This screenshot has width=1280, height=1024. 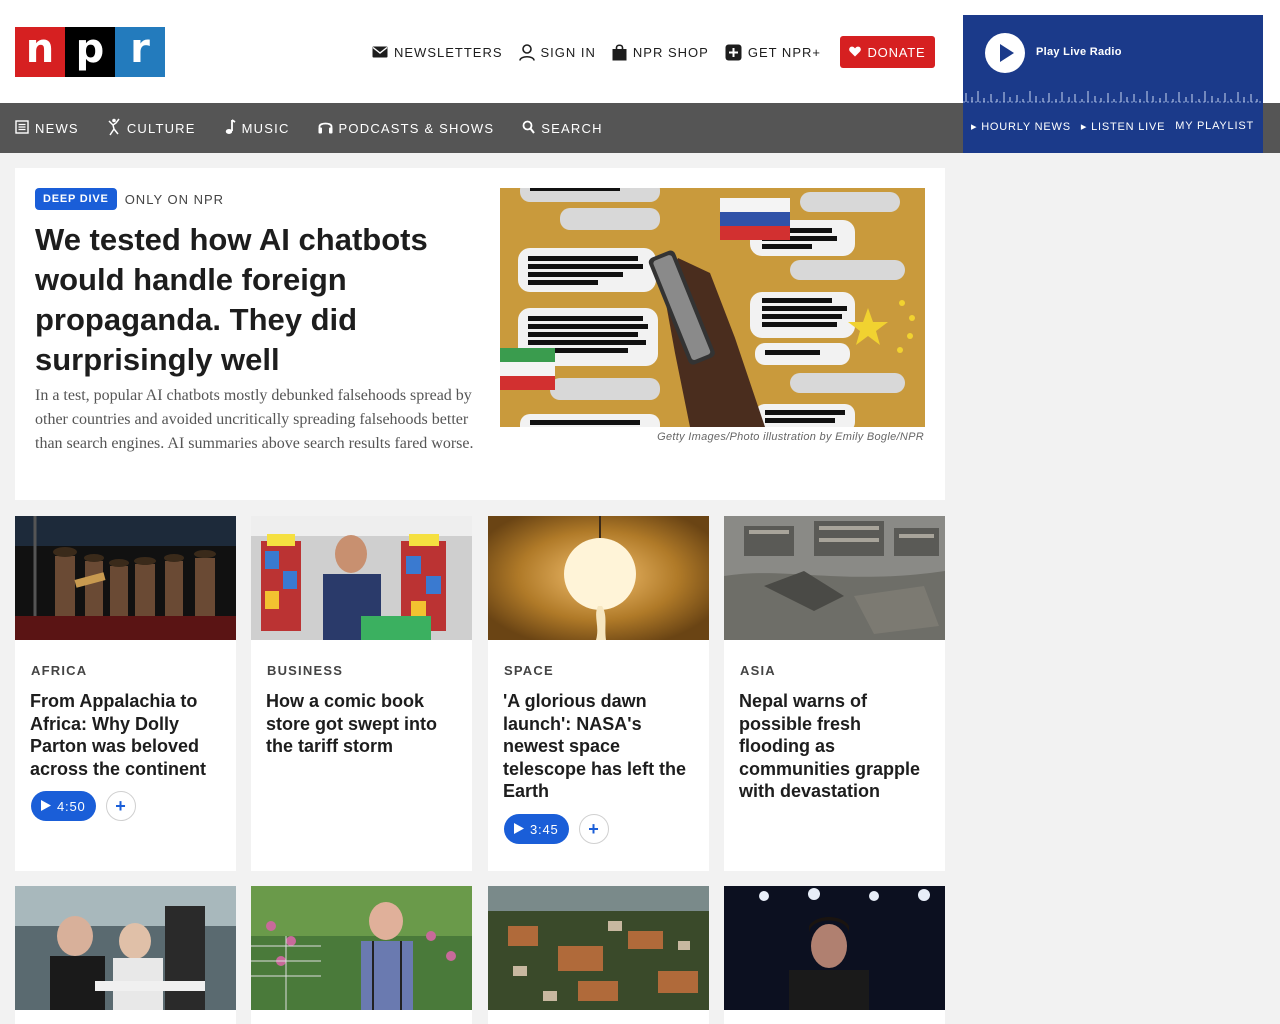 What do you see at coordinates (40, 52) in the screenshot?
I see `logo-letter-n: n` at bounding box center [40, 52].